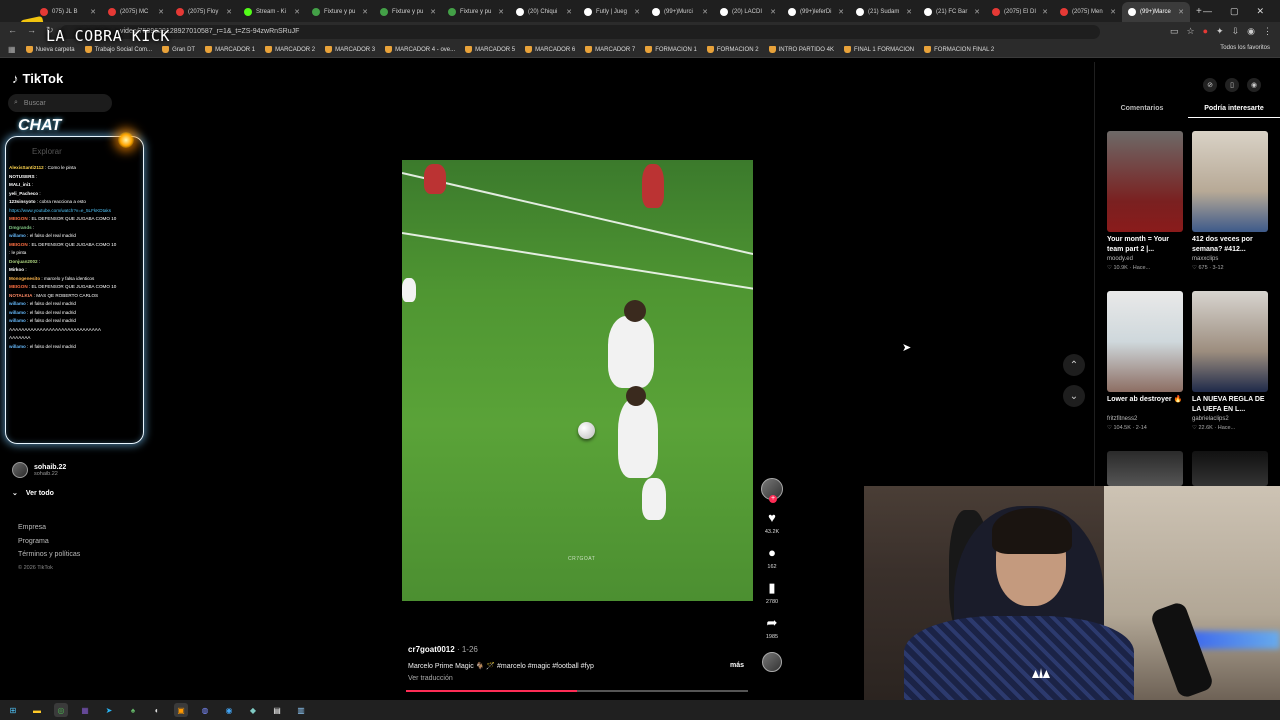 The height and width of the screenshot is (720, 1280). What do you see at coordinates (1088, 12) in the screenshot?
I see `browser-tab: (2075) Men ✕` at bounding box center [1088, 12].